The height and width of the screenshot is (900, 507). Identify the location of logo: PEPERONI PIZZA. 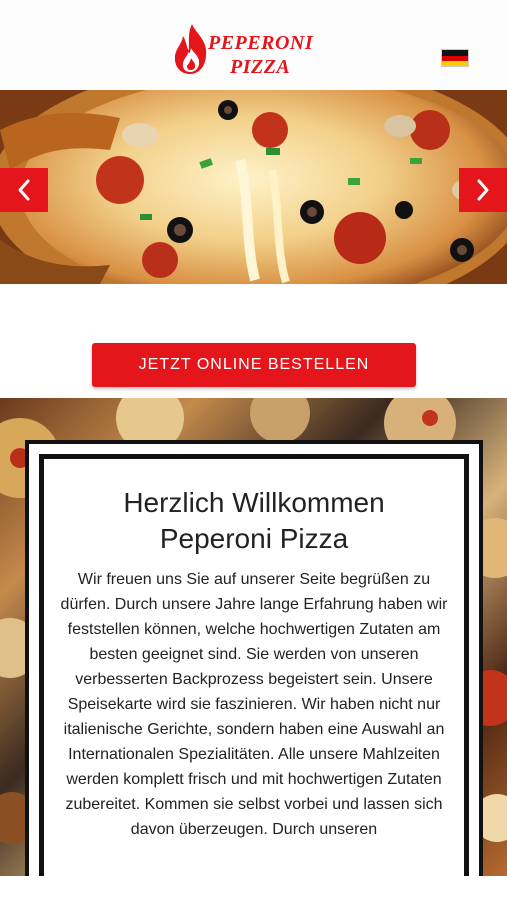
(247, 52).